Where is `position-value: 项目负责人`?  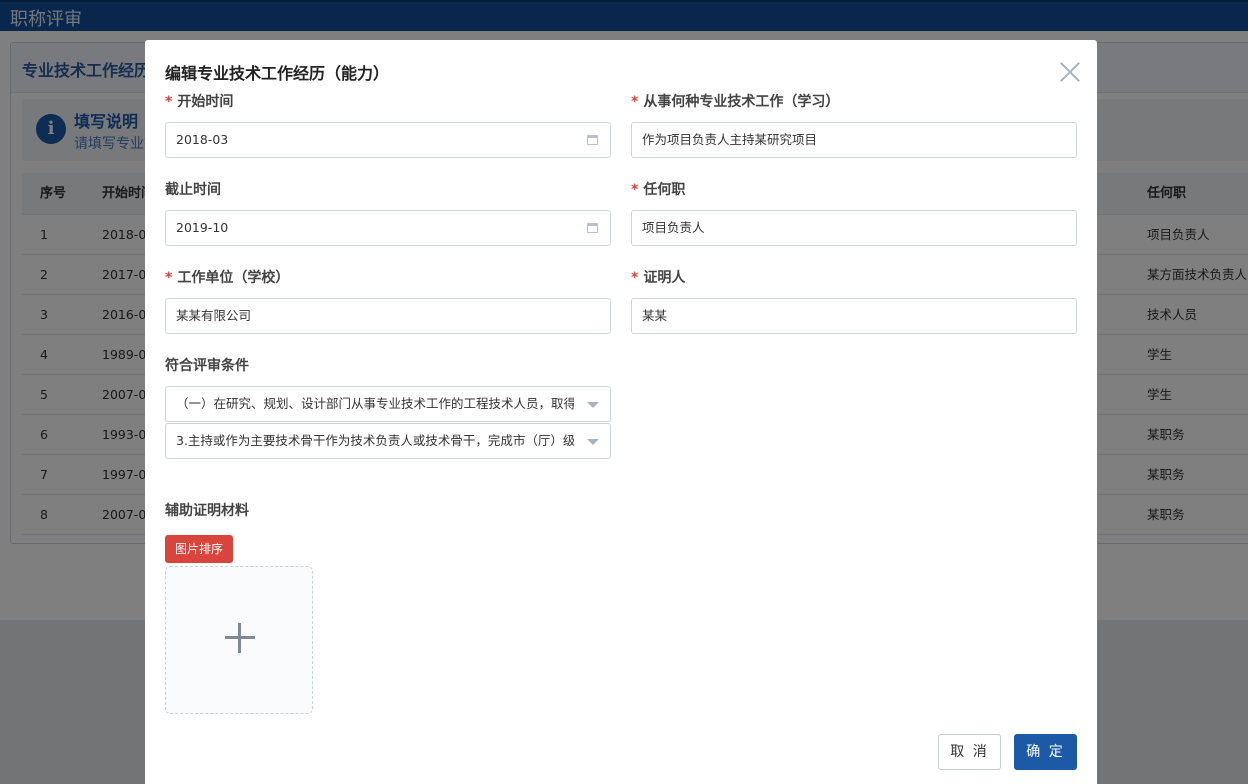 position-value: 项目负责人 is located at coordinates (673, 227).